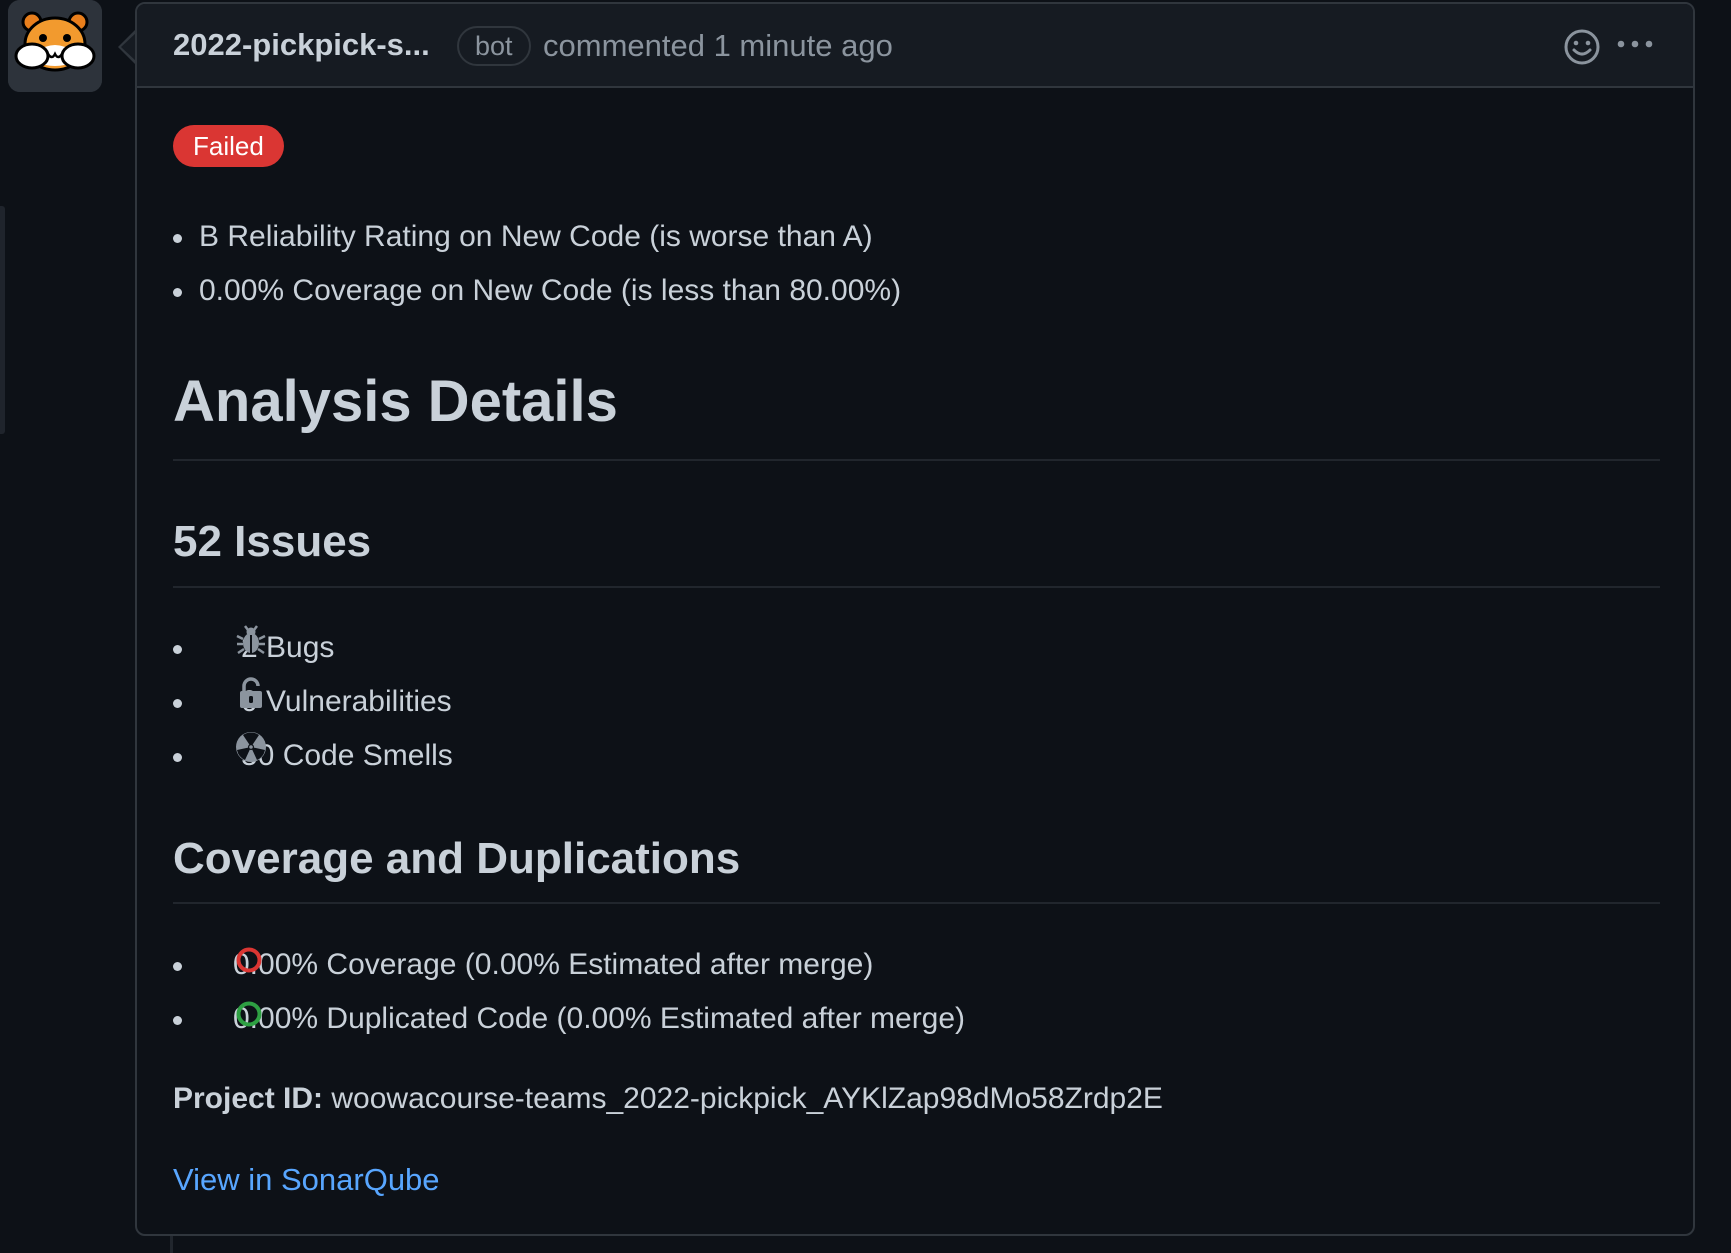 This screenshot has width=1731, height=1253. I want to click on bug-icon, so click(251, 640).